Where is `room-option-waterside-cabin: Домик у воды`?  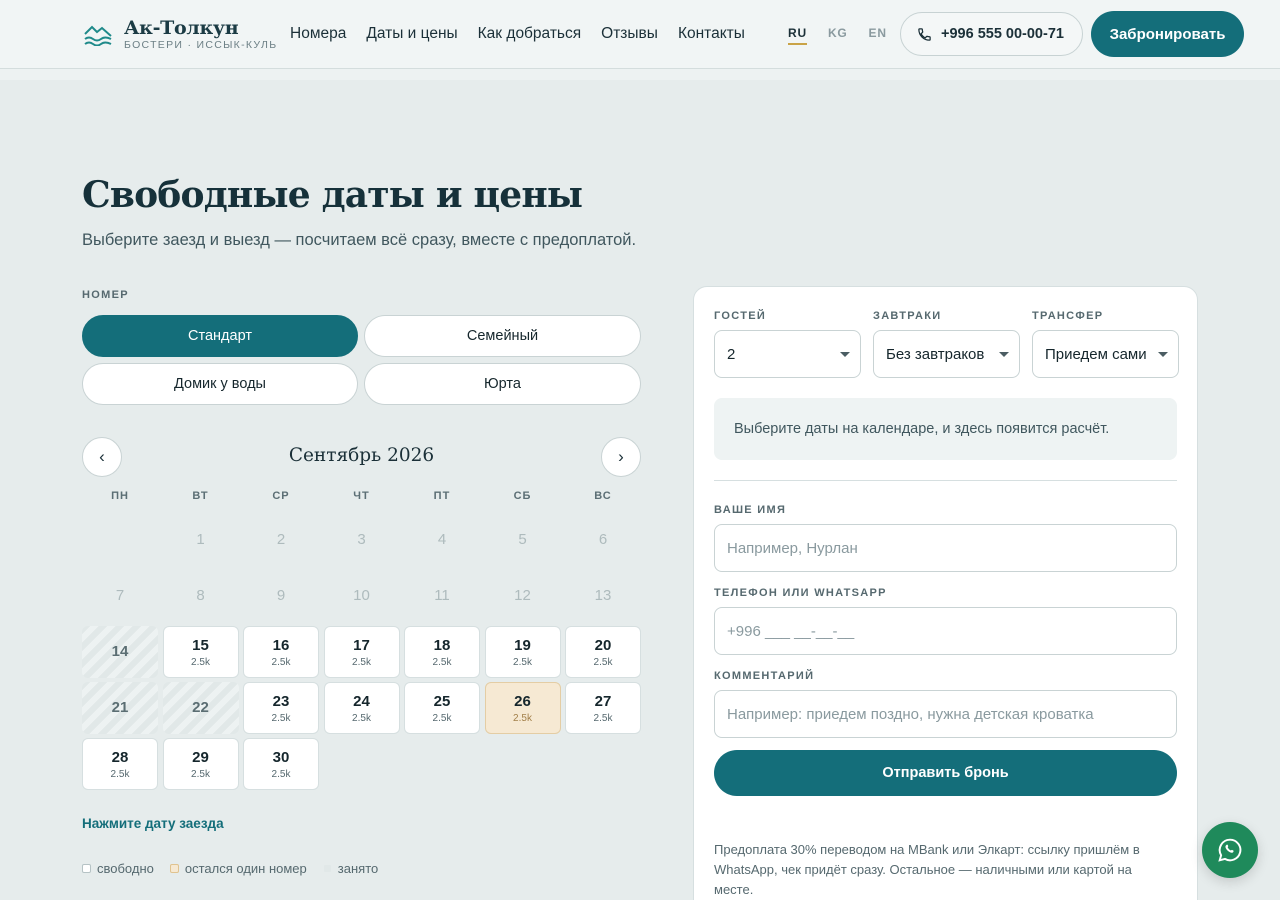 room-option-waterside-cabin: Домик у воды is located at coordinates (220, 384).